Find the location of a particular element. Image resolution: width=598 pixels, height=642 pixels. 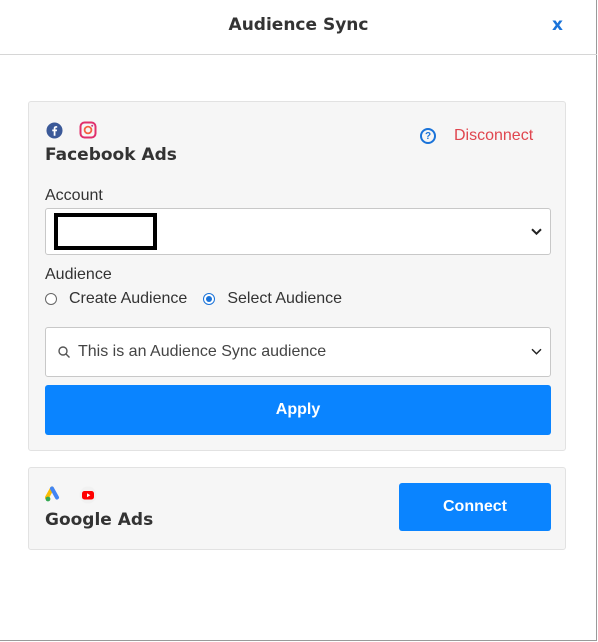

account-select is located at coordinates (298, 231).